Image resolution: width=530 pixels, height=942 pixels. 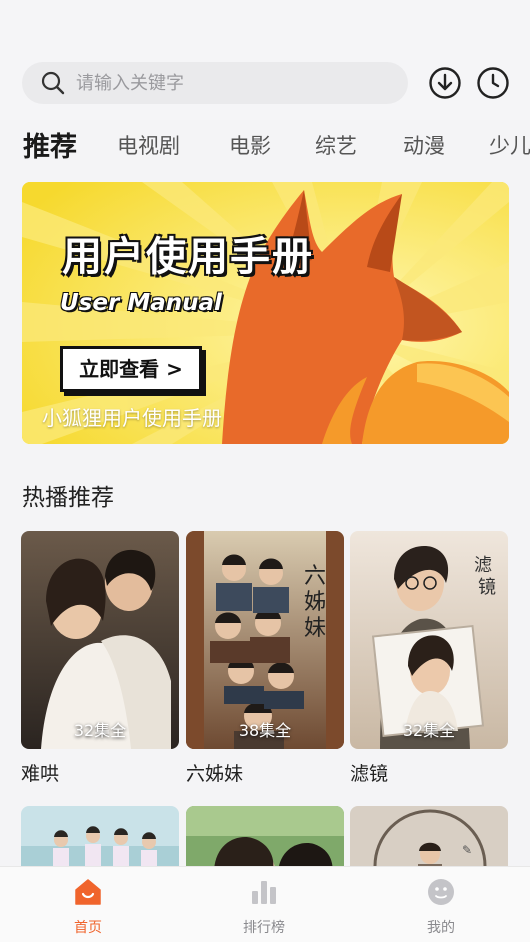 I want to click on search-bar, so click(x=215, y=83).